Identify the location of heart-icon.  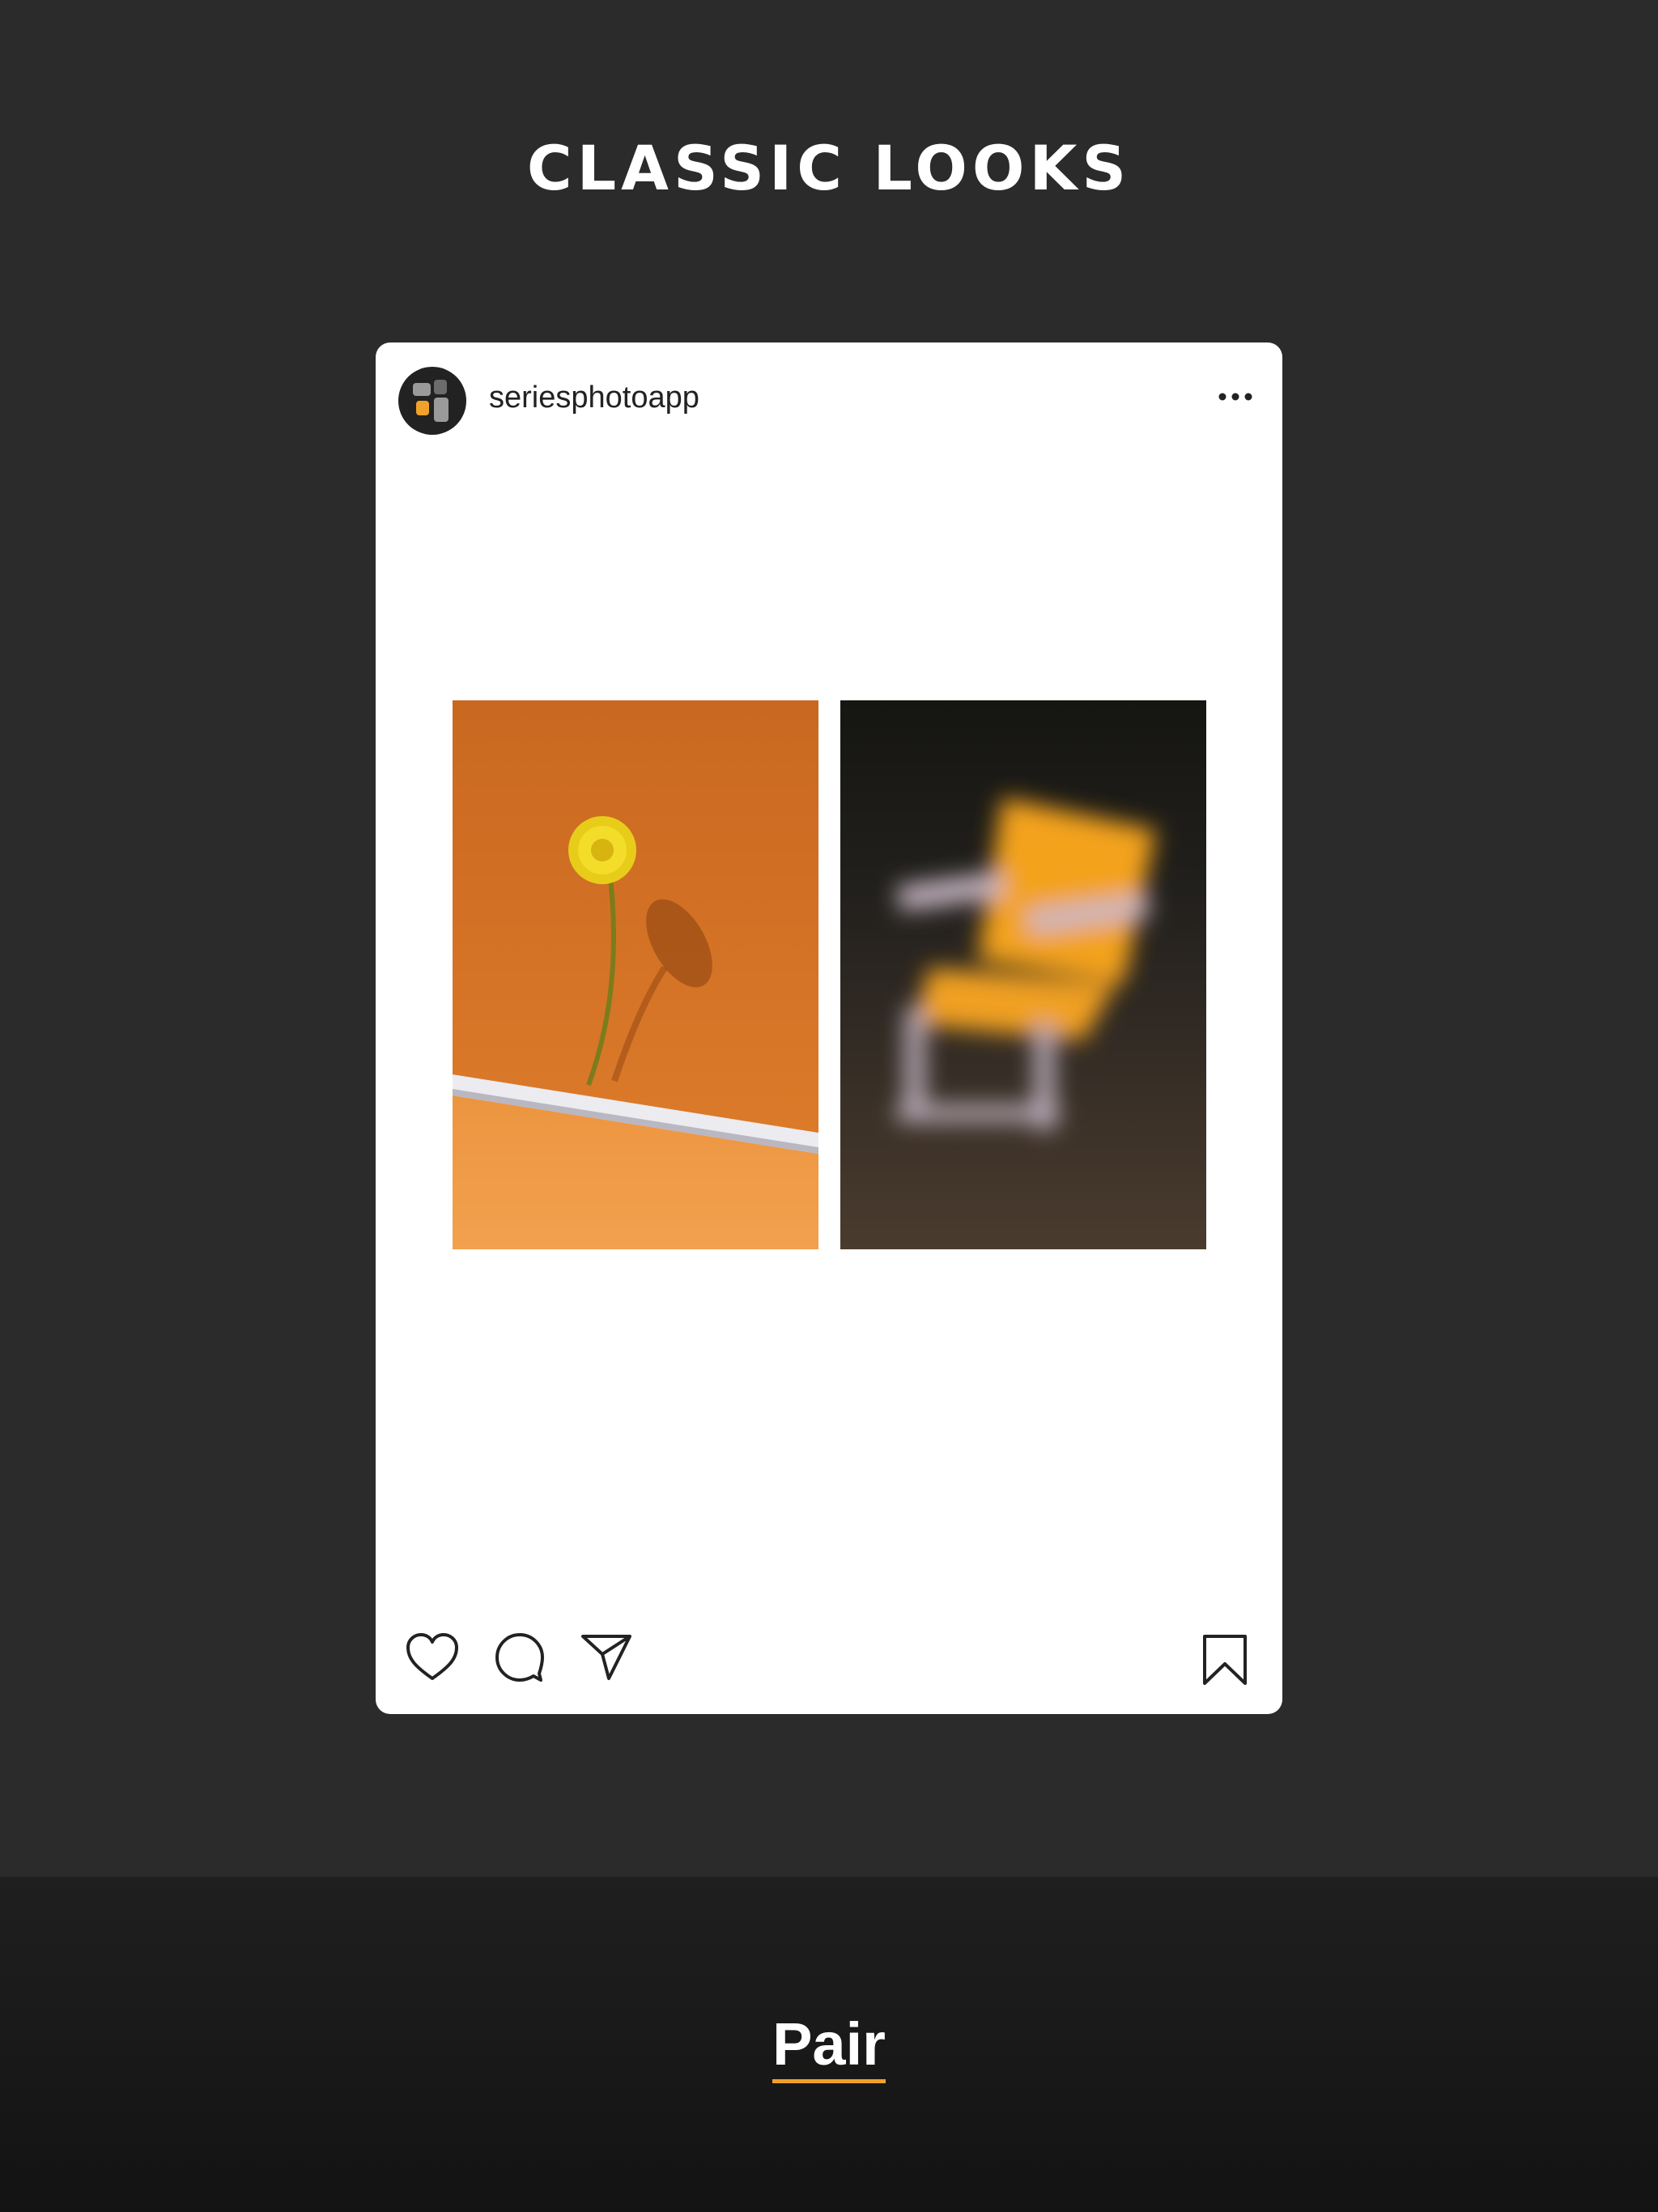
(432, 1657).